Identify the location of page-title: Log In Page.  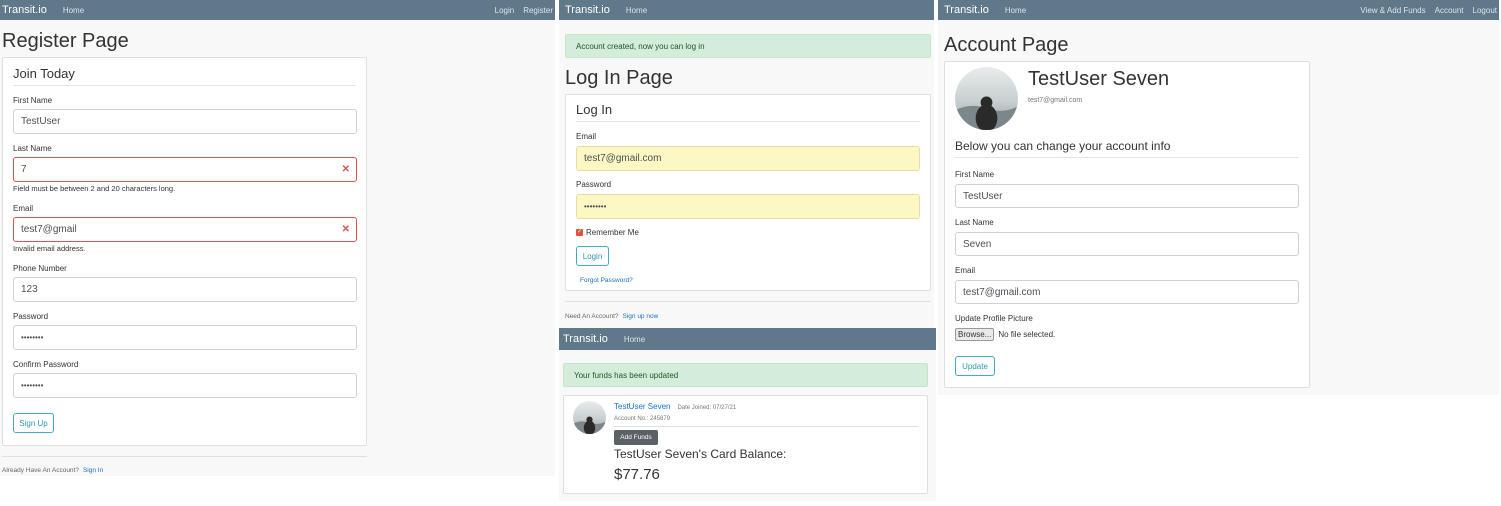
(619, 78).